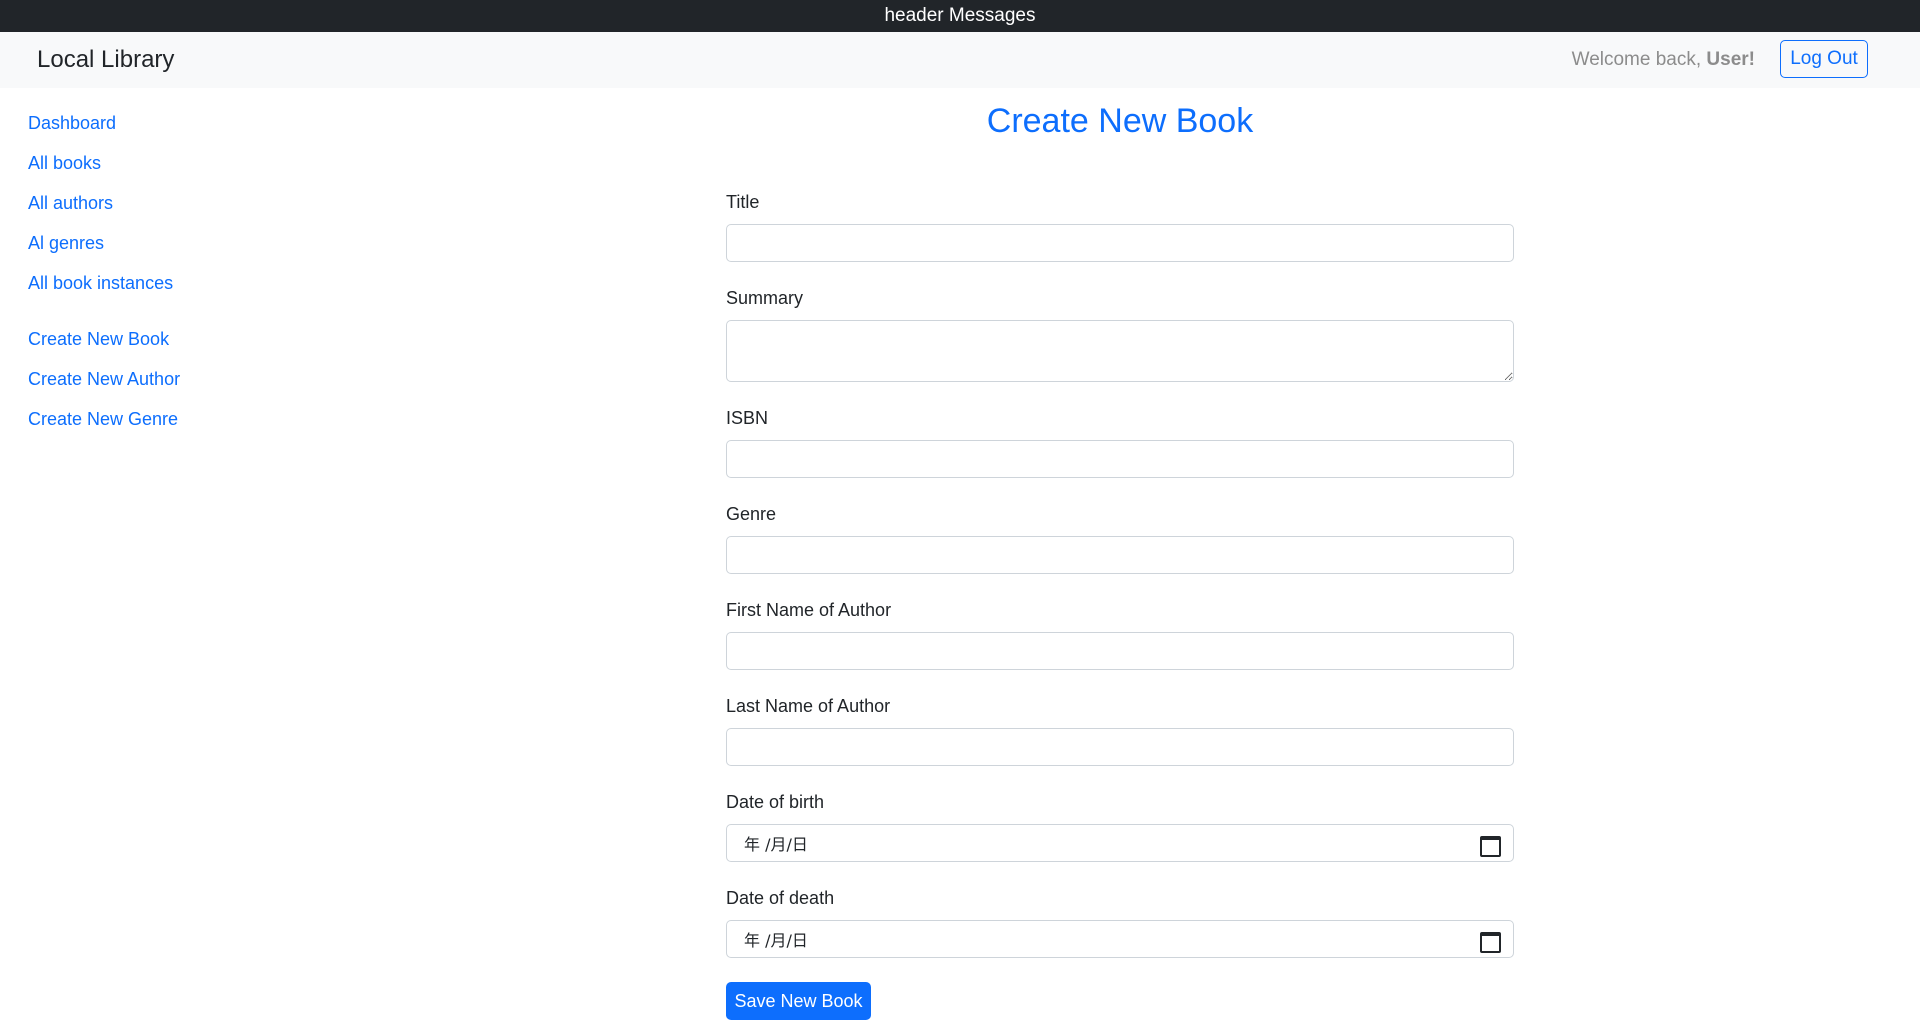  What do you see at coordinates (1120, 843) in the screenshot?
I see `date-of-birth-input: 年 /月/日` at bounding box center [1120, 843].